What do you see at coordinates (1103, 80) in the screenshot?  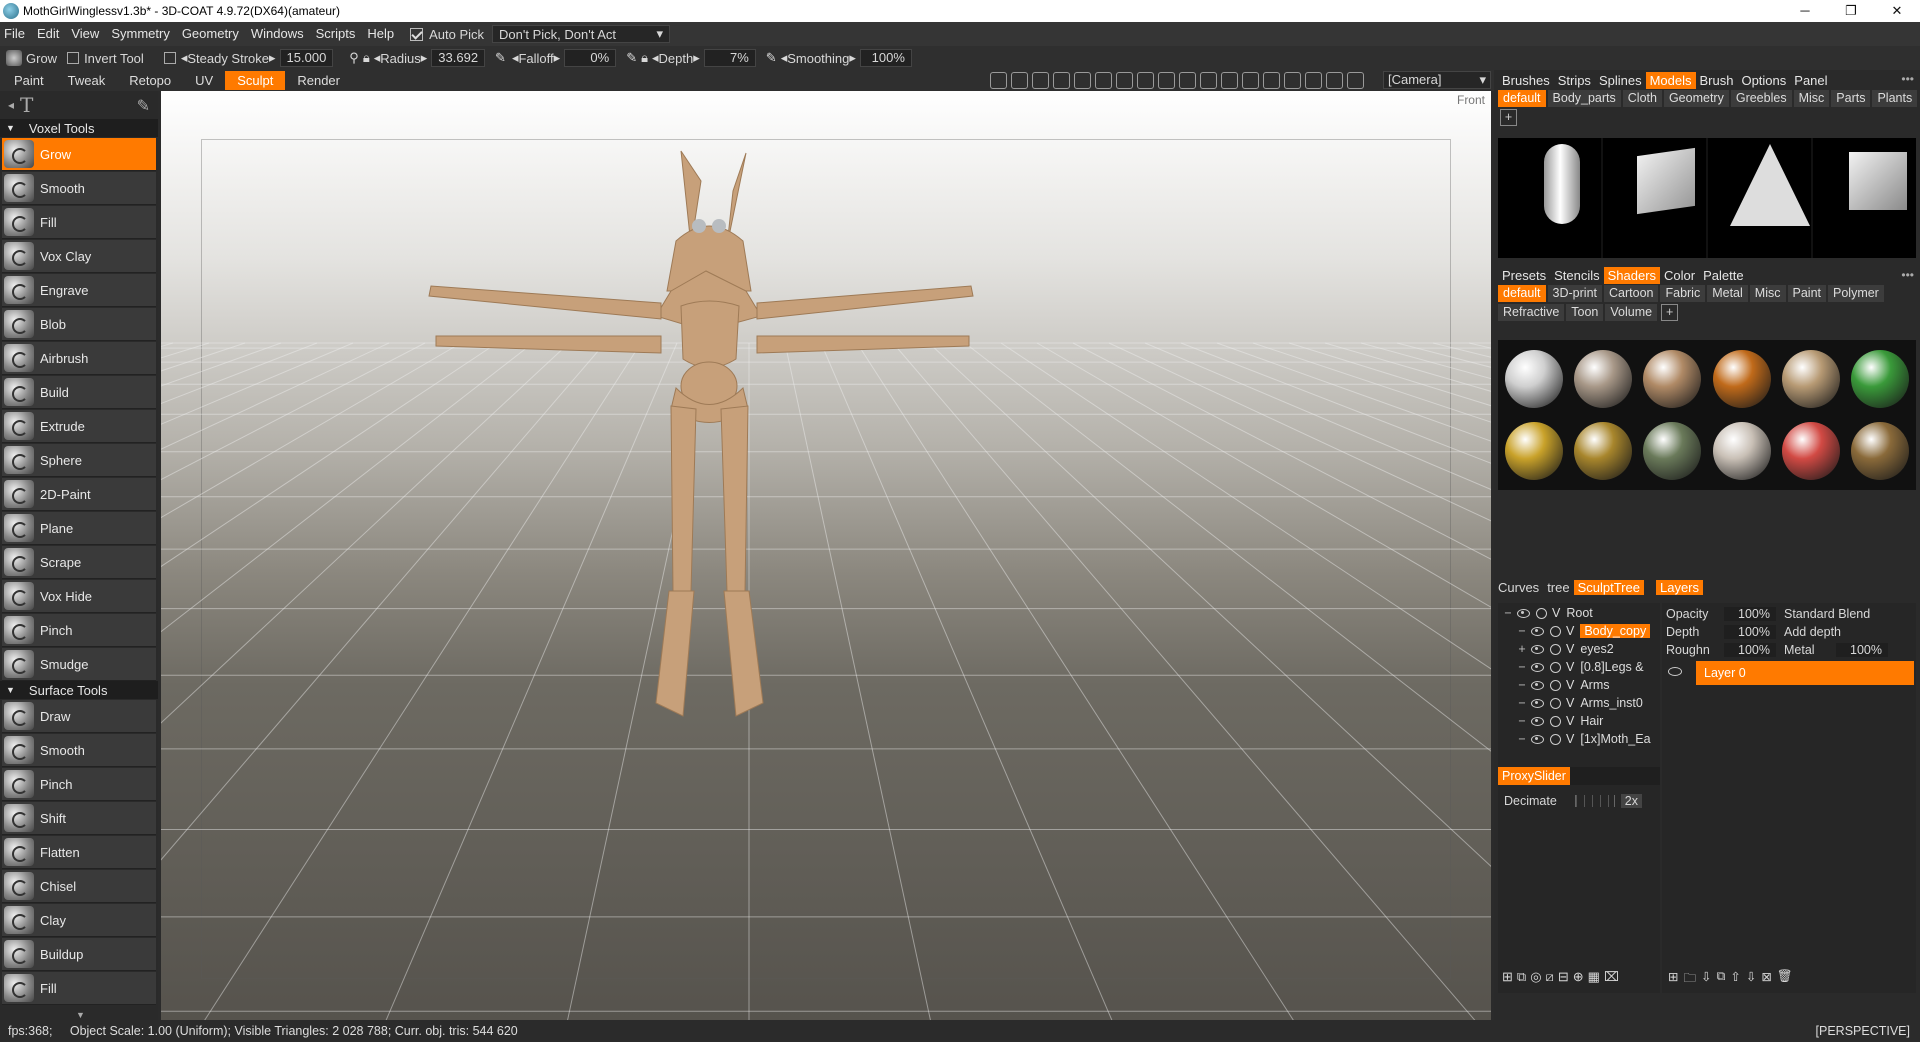 I see `pivot-icon` at bounding box center [1103, 80].